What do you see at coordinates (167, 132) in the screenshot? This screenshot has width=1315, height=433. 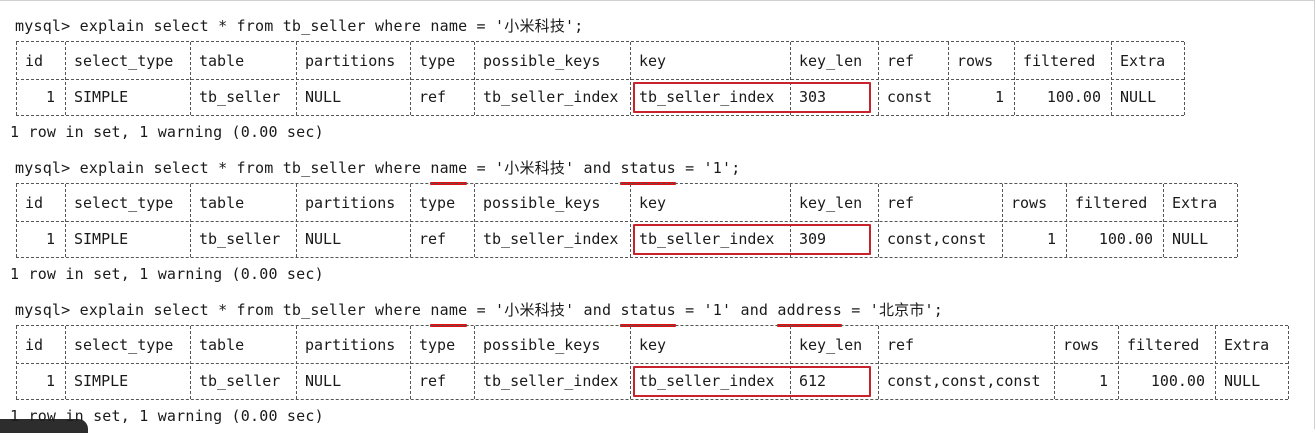 I see `result-footer: 1 row in set, 1 warning (0.00 sec)` at bounding box center [167, 132].